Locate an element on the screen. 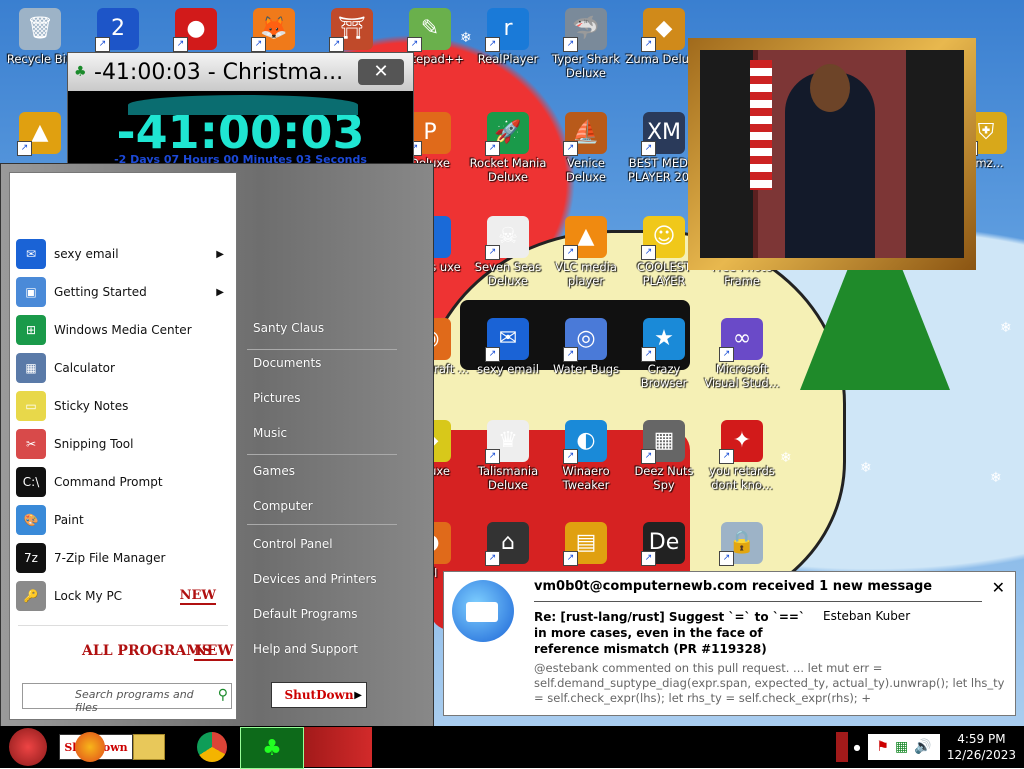  icon-glyph: ▣ is located at coordinates (31, 292).